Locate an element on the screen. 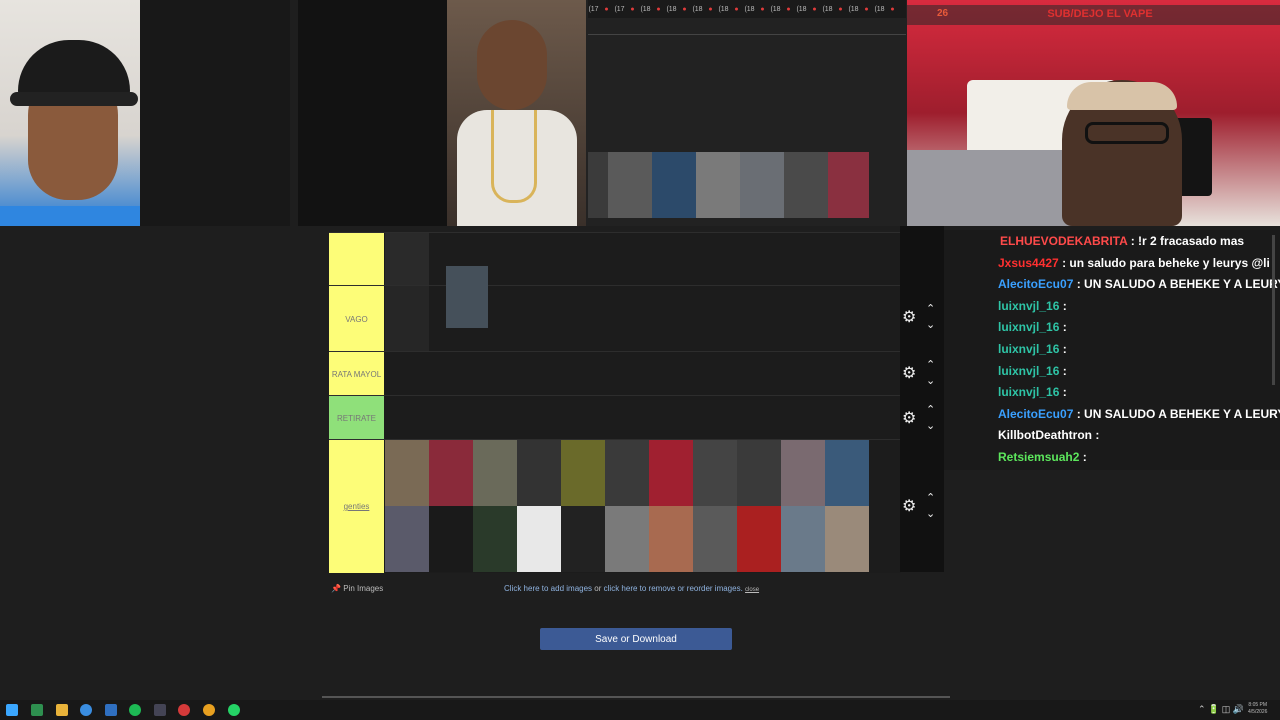  folder-icon is located at coordinates (62, 710).